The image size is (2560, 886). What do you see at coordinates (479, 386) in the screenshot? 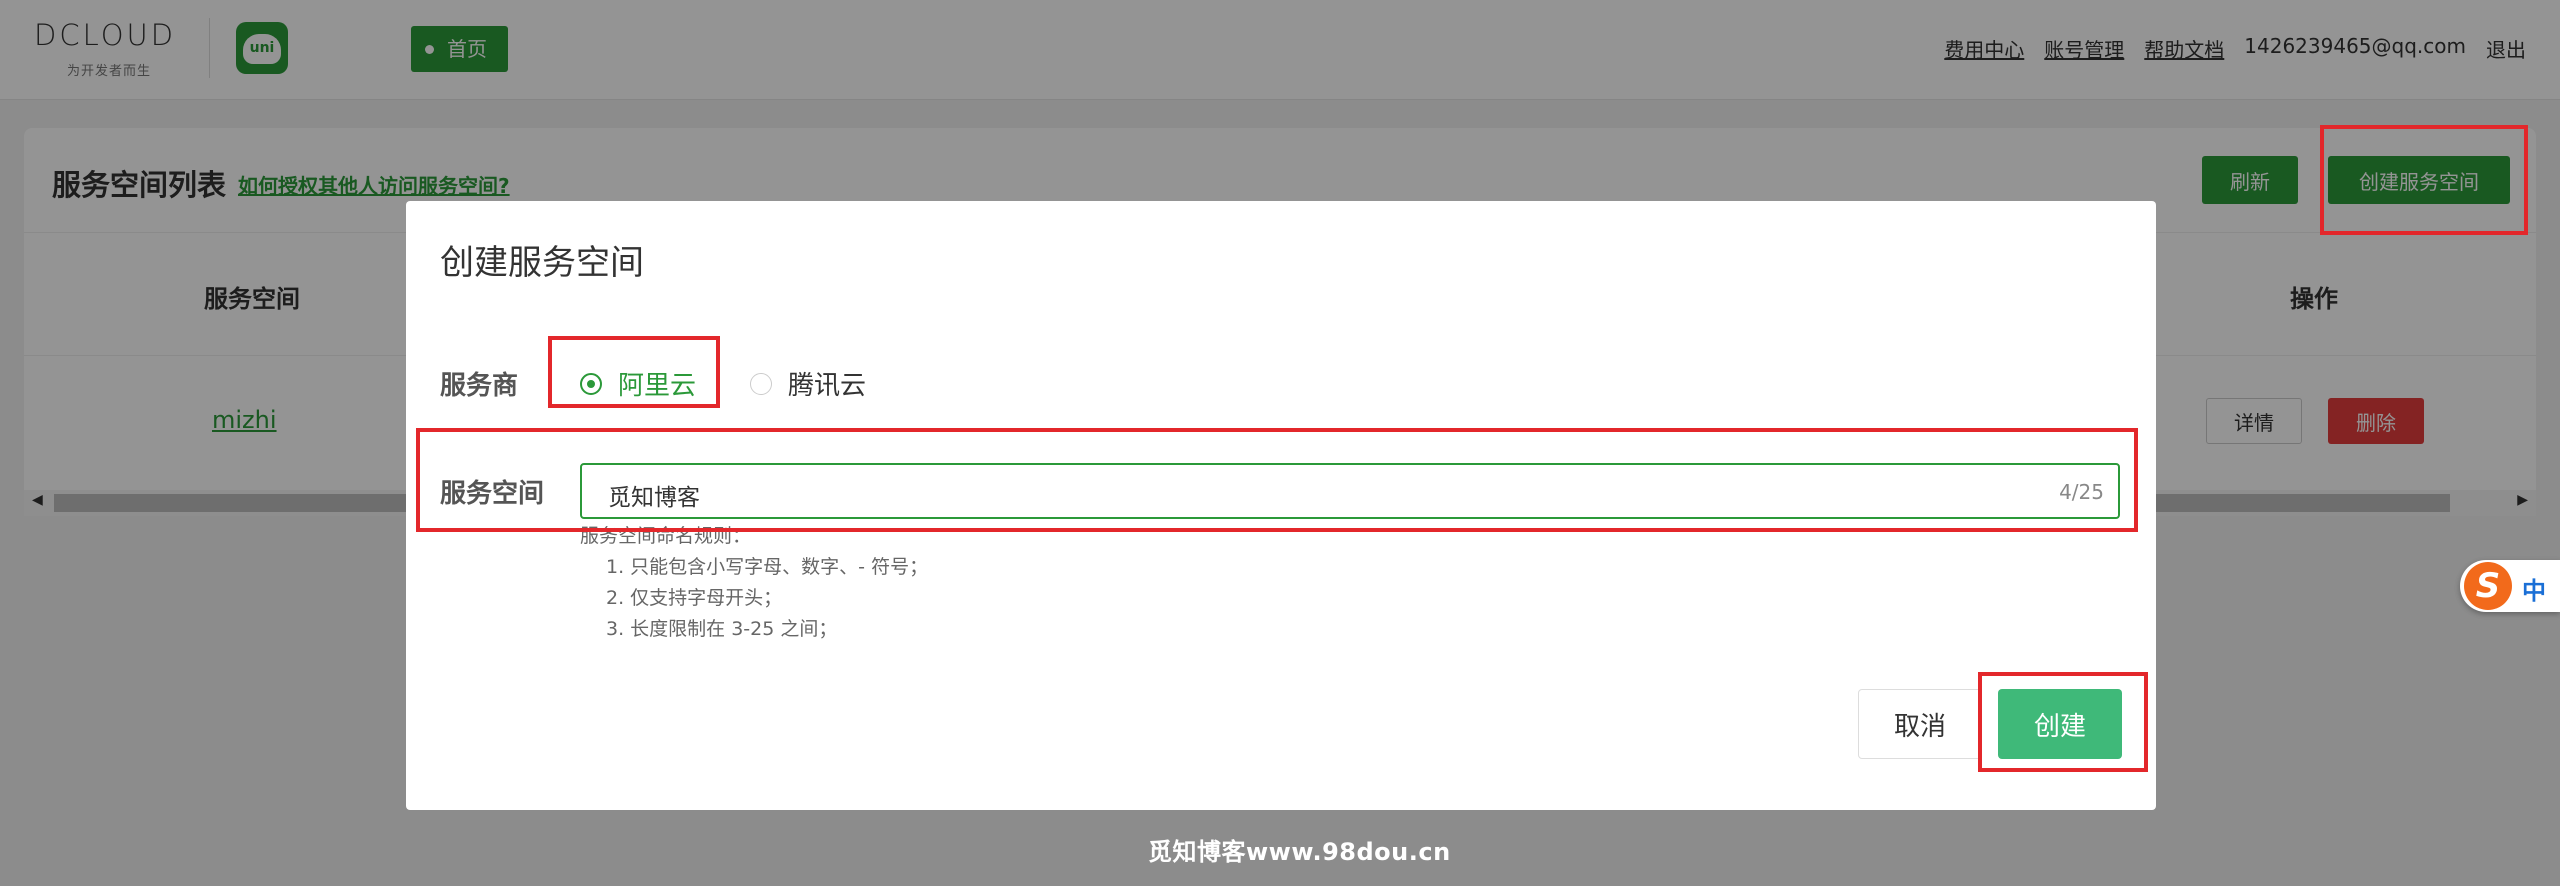
I see `provider-label: 服务商` at bounding box center [479, 386].